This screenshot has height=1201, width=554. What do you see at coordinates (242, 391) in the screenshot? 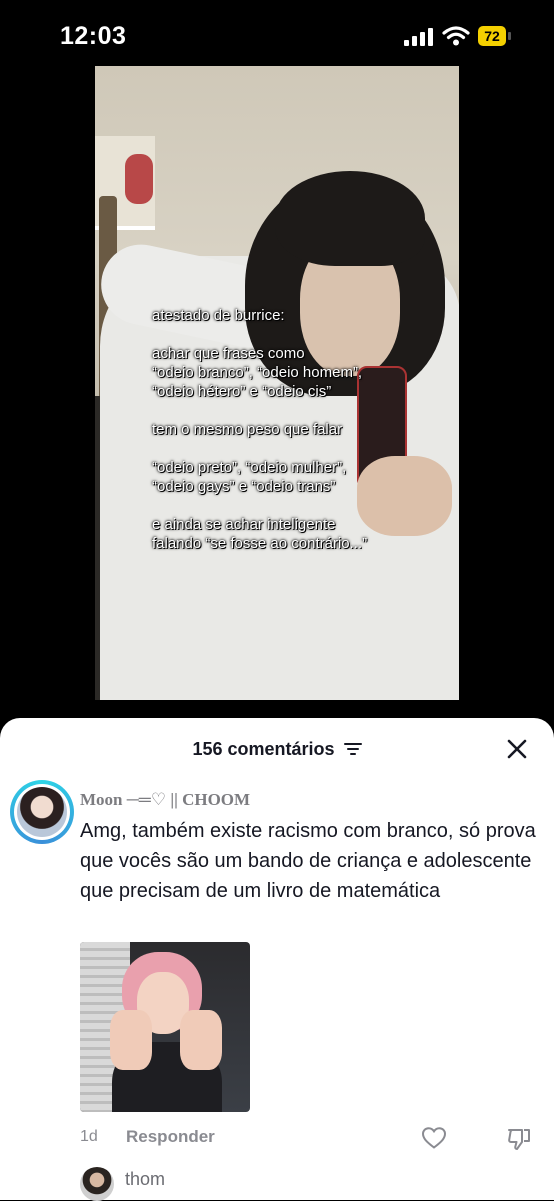
I see `caption-line: “odeio hétero” e “odeio cis”` at bounding box center [242, 391].